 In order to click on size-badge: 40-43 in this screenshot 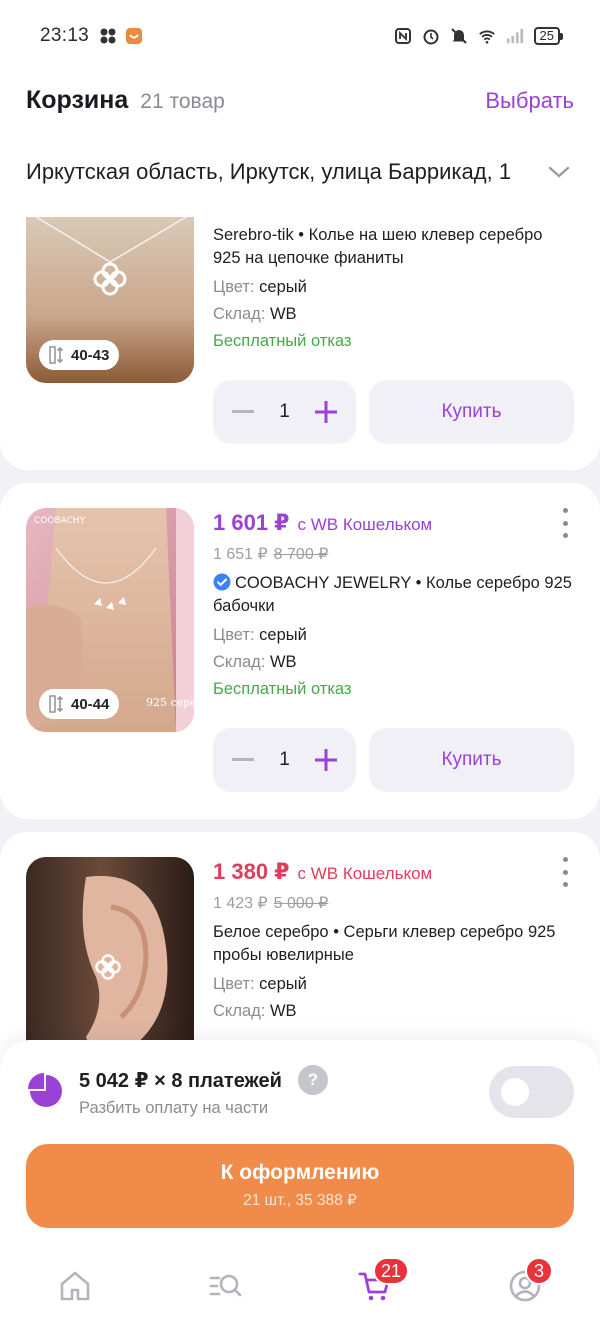, I will do `click(79, 355)`.